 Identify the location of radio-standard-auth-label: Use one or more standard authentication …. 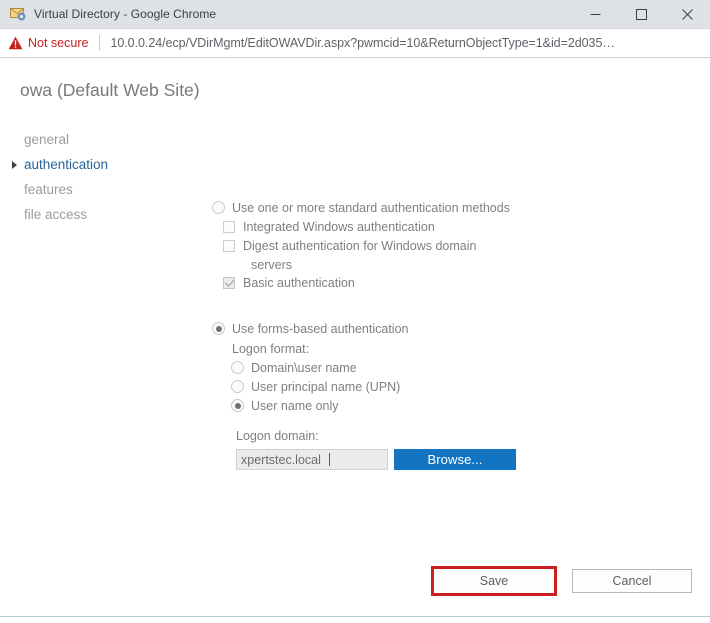
(371, 208).